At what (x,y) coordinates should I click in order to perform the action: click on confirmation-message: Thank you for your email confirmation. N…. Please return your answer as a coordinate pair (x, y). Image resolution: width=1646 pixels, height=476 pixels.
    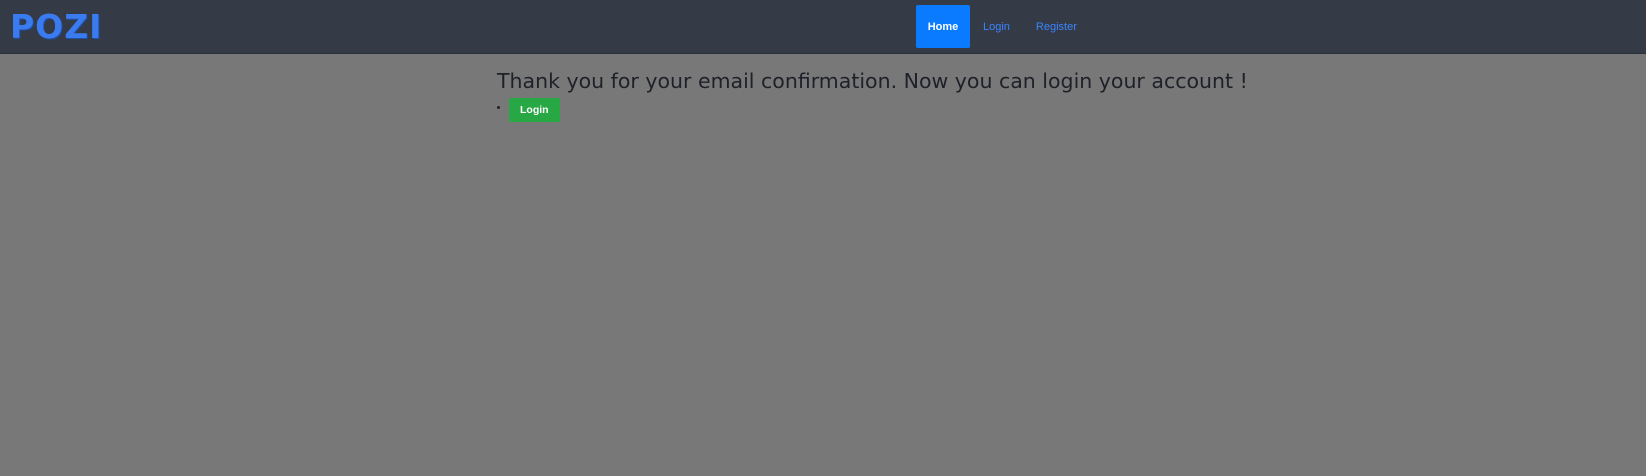
    Looking at the image, I should click on (872, 81).